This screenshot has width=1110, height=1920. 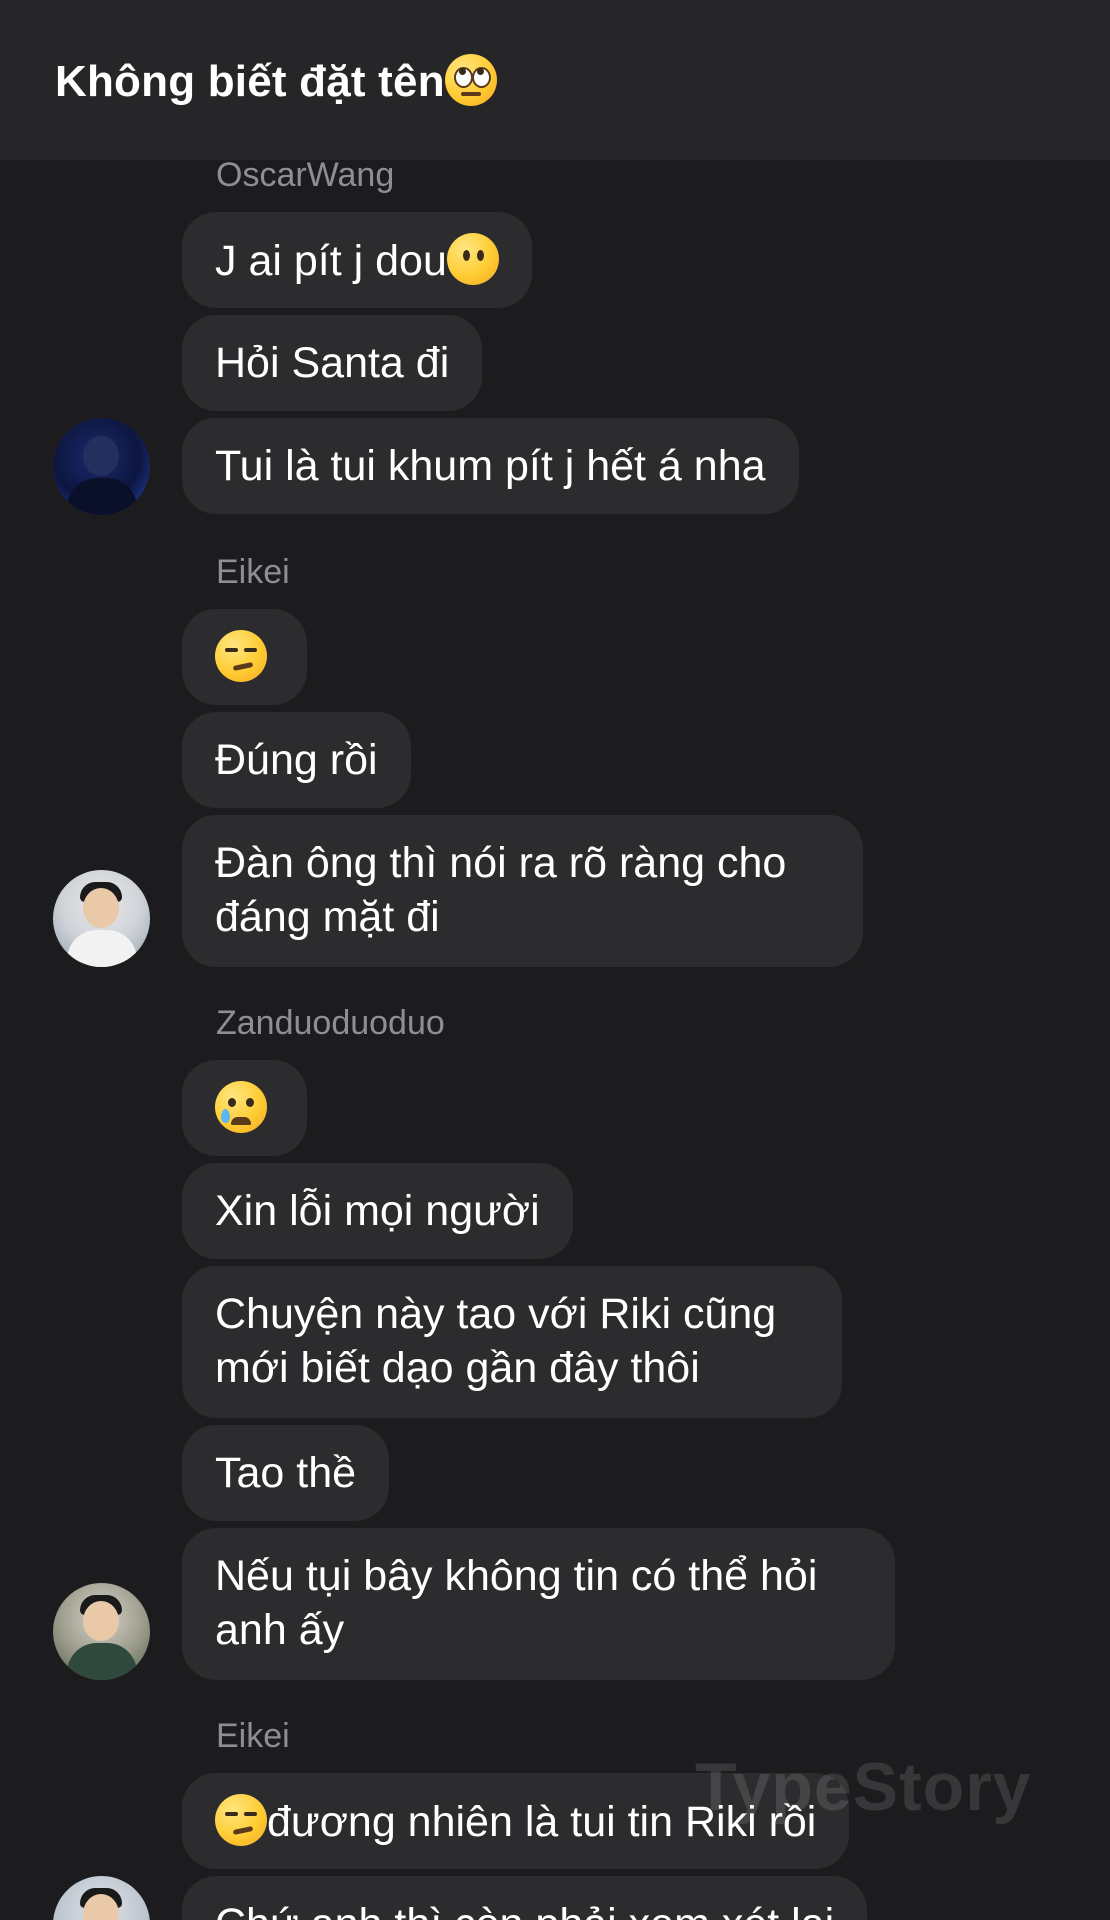 I want to click on sender-name: Zanduoduoduo, so click(x=330, y=1023).